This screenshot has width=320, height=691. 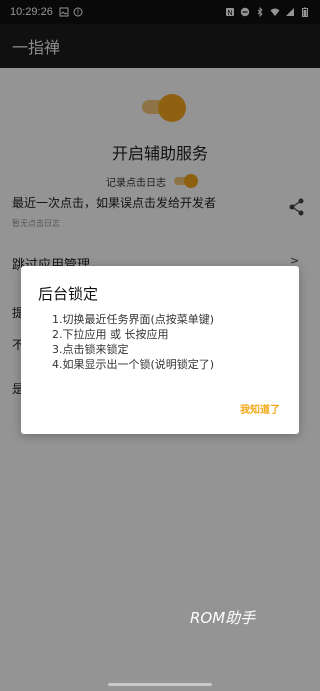 I want to click on watermark: ROM助手, so click(x=223, y=618).